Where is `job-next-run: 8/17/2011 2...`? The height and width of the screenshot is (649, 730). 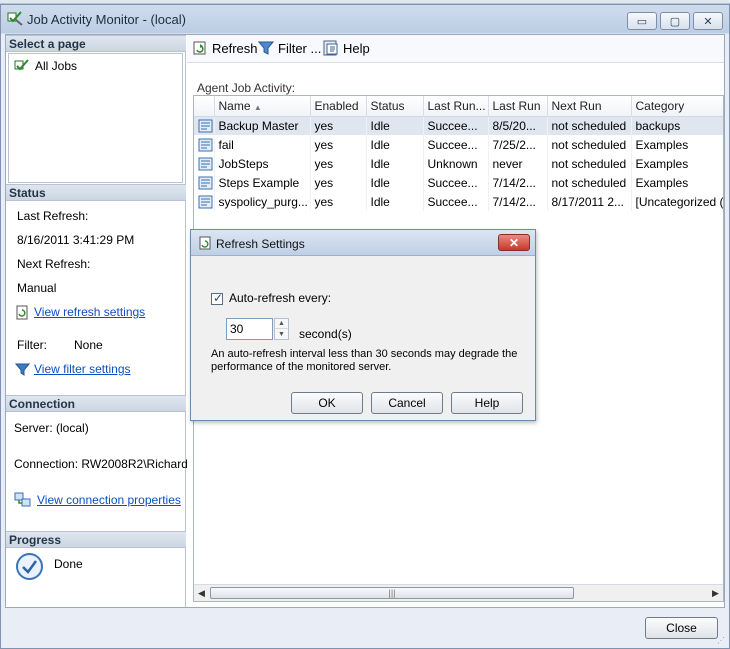 job-next-run: 8/17/2011 2... is located at coordinates (589, 201).